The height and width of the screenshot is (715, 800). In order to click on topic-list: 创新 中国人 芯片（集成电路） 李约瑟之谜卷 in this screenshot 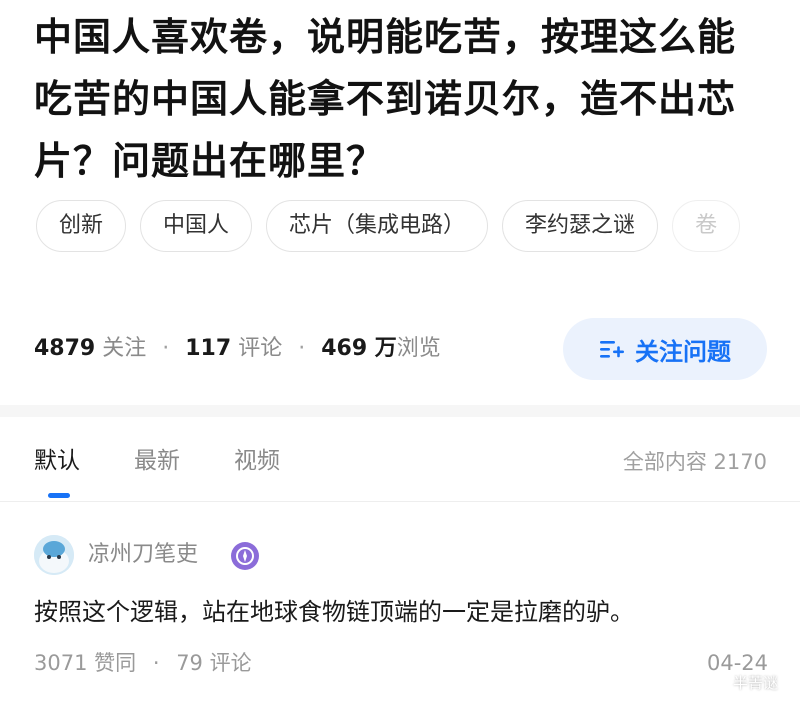, I will do `click(418, 226)`.